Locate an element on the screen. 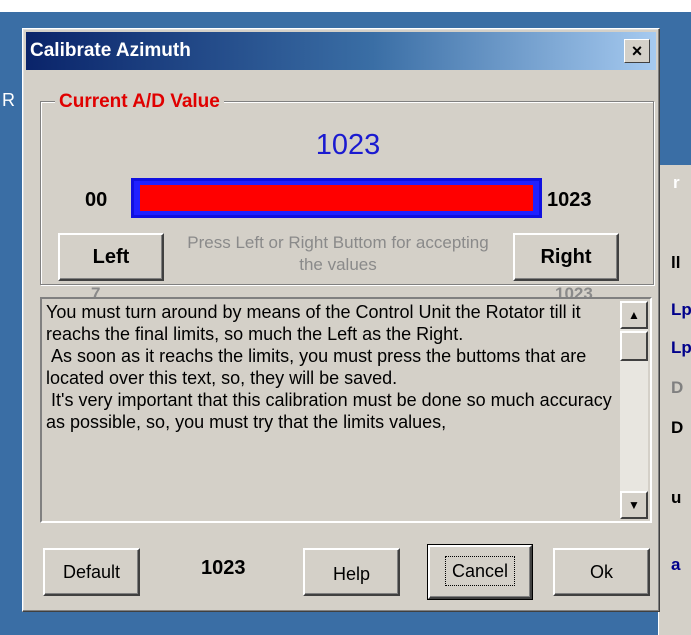 Image resolution: width=691 pixels, height=635 pixels. bg-fragment: r is located at coordinates (676, 182).